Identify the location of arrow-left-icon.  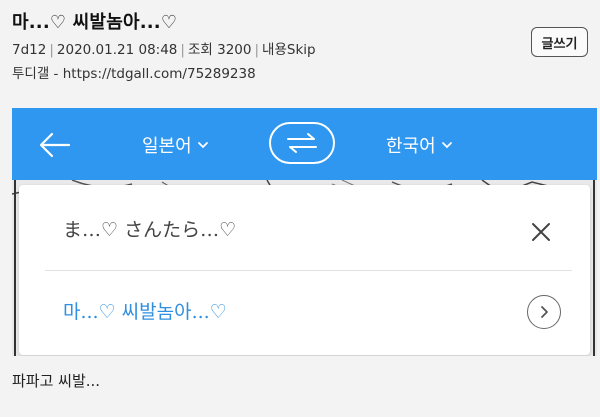
(55, 145).